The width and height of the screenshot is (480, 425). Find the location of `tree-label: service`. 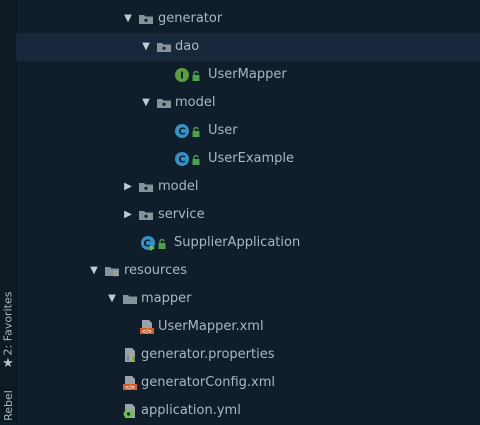

tree-label: service is located at coordinates (181, 214).